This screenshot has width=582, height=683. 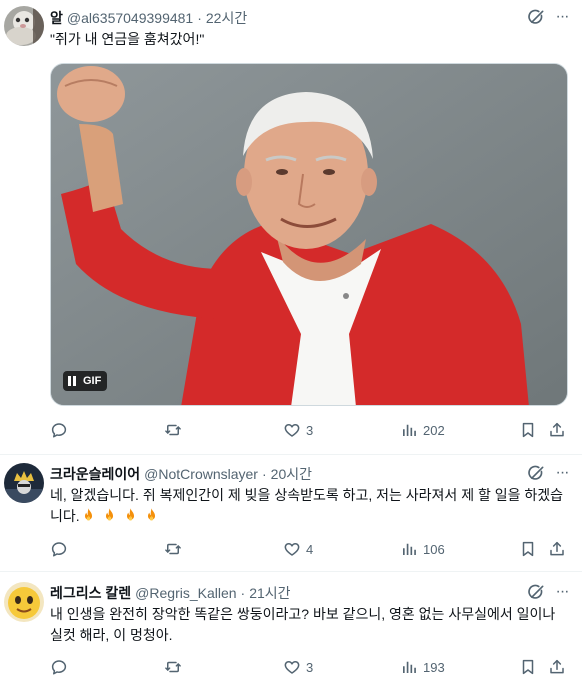 What do you see at coordinates (311, 18) in the screenshot?
I see `post-header: 알 @al6357049399481 · 22시간` at bounding box center [311, 18].